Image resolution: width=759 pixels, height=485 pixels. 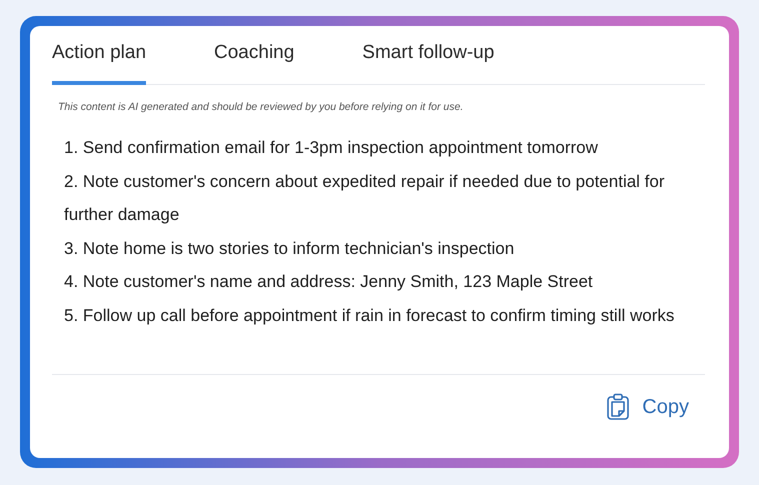 What do you see at coordinates (261, 107) in the screenshot?
I see `disclaimer-text: This content is AI generated and should be reviewed by you before relying on it for use.` at bounding box center [261, 107].